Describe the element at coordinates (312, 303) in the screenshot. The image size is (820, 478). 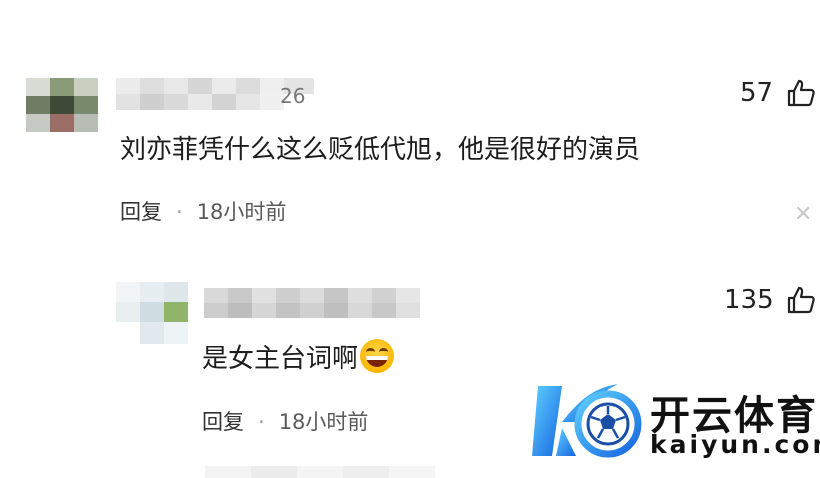
I see `username-blurred` at that location.